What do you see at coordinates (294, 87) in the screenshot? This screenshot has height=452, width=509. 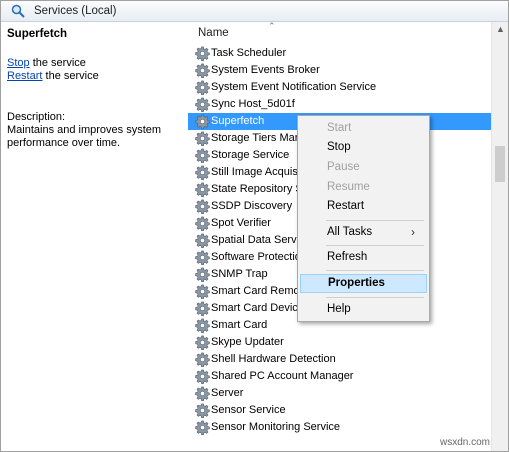 I see `service-name: System Event Notification Service` at bounding box center [294, 87].